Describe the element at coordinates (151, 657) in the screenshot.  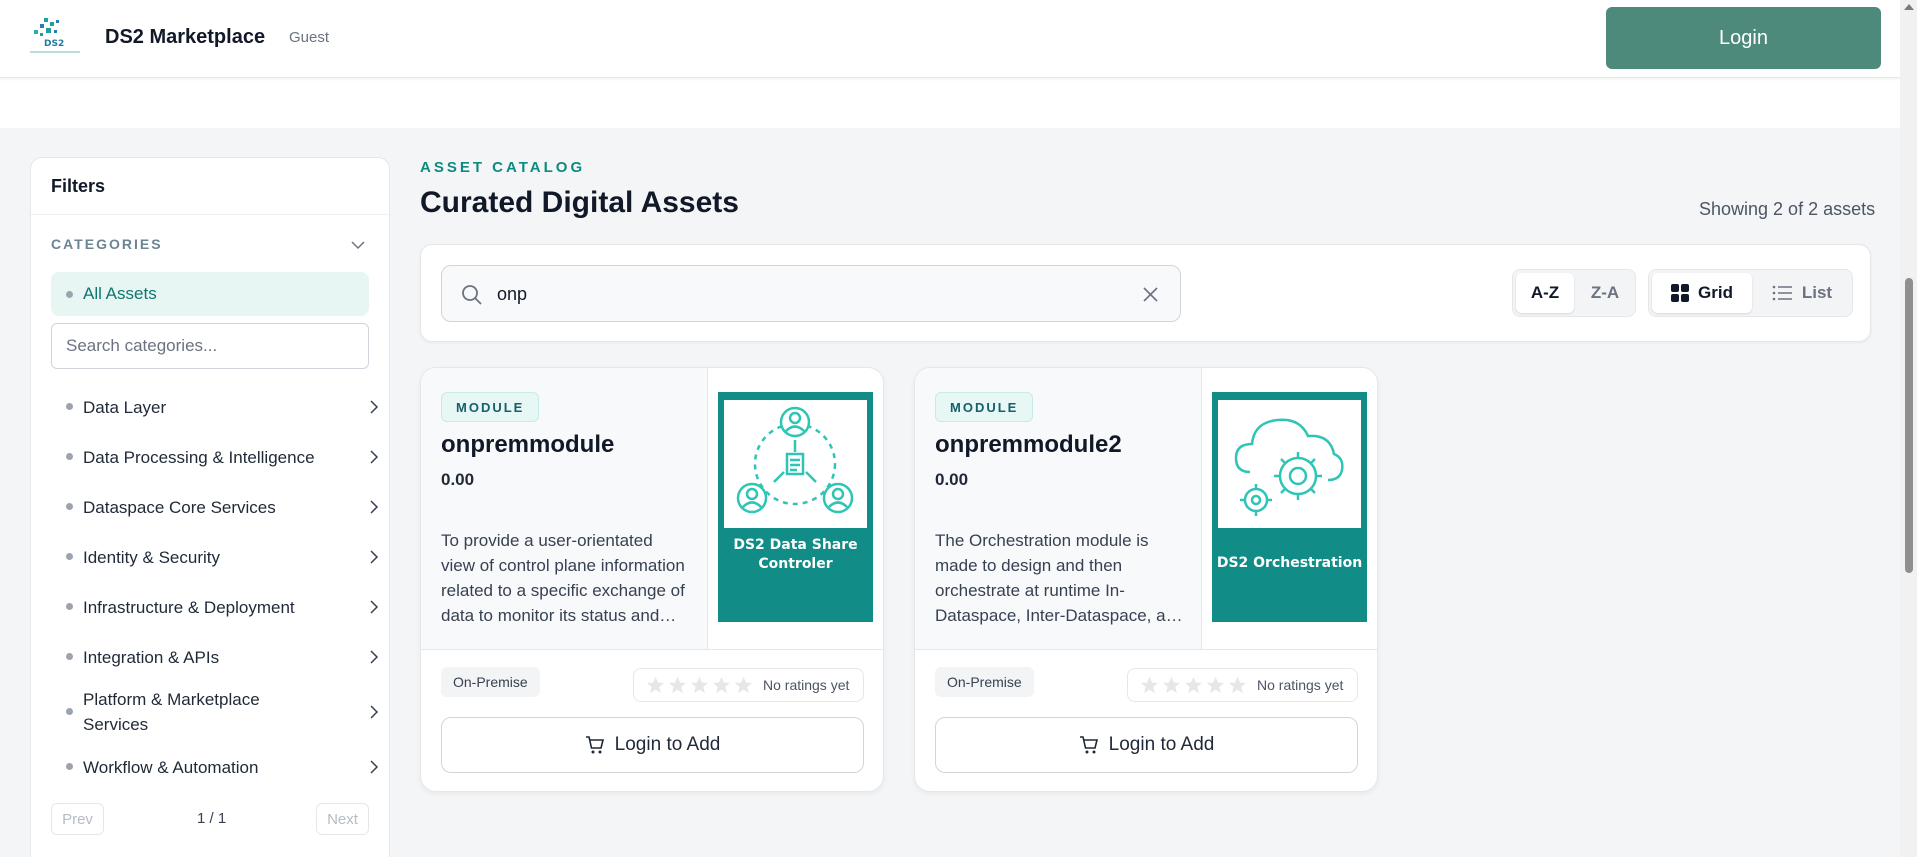
I see `category-label: Integration & APIs` at that location.